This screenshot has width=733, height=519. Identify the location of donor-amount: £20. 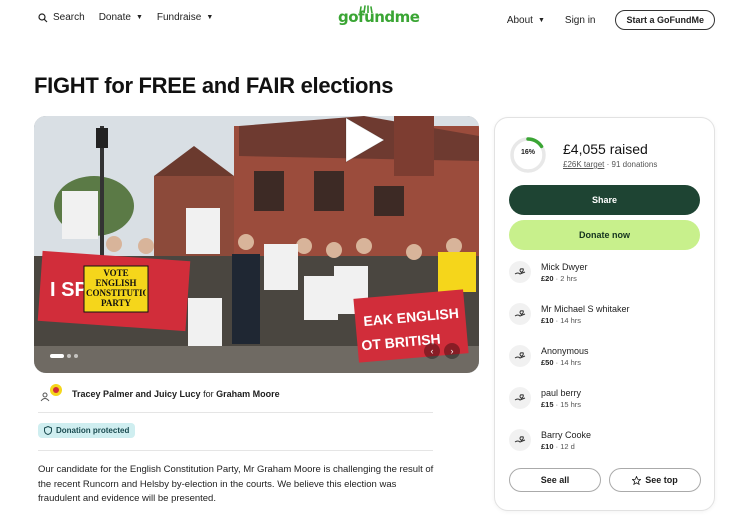
(547, 278).